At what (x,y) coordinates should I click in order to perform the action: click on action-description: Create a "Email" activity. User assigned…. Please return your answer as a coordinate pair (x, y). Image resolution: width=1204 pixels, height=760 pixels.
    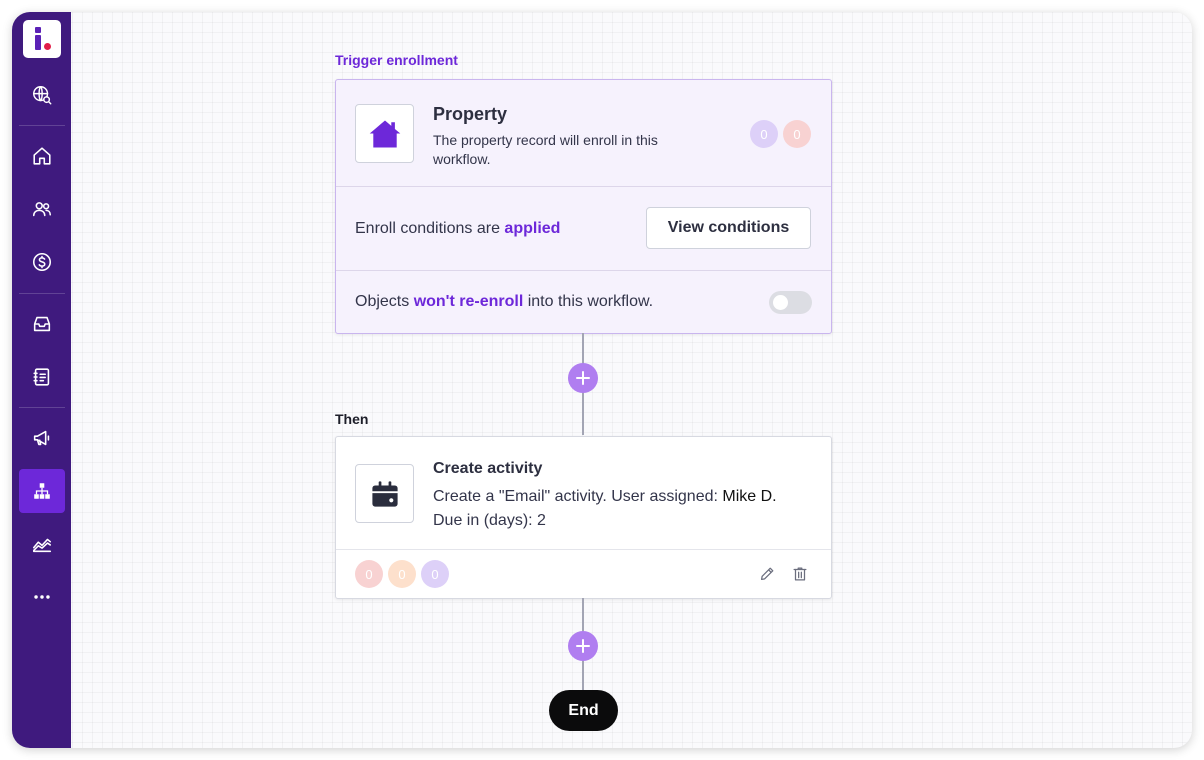
    Looking at the image, I should click on (605, 508).